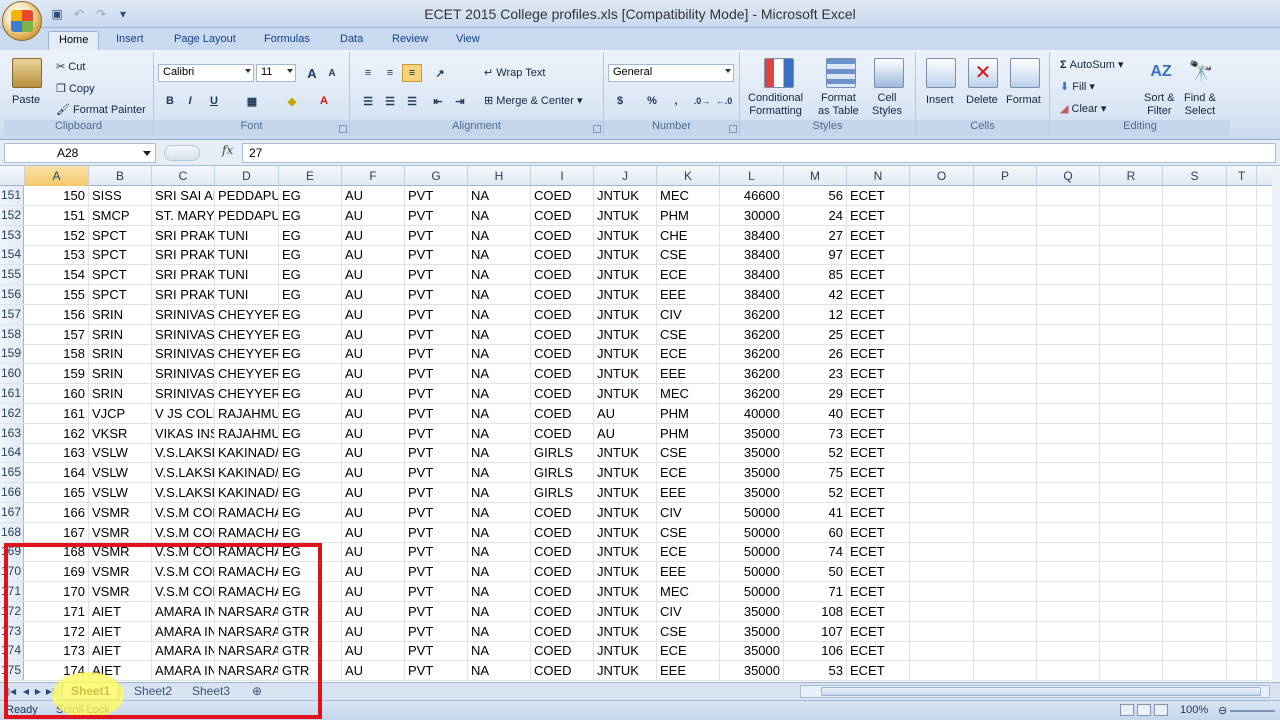 The height and width of the screenshot is (720, 1280). I want to click on cell-m: 29, so click(815, 393).